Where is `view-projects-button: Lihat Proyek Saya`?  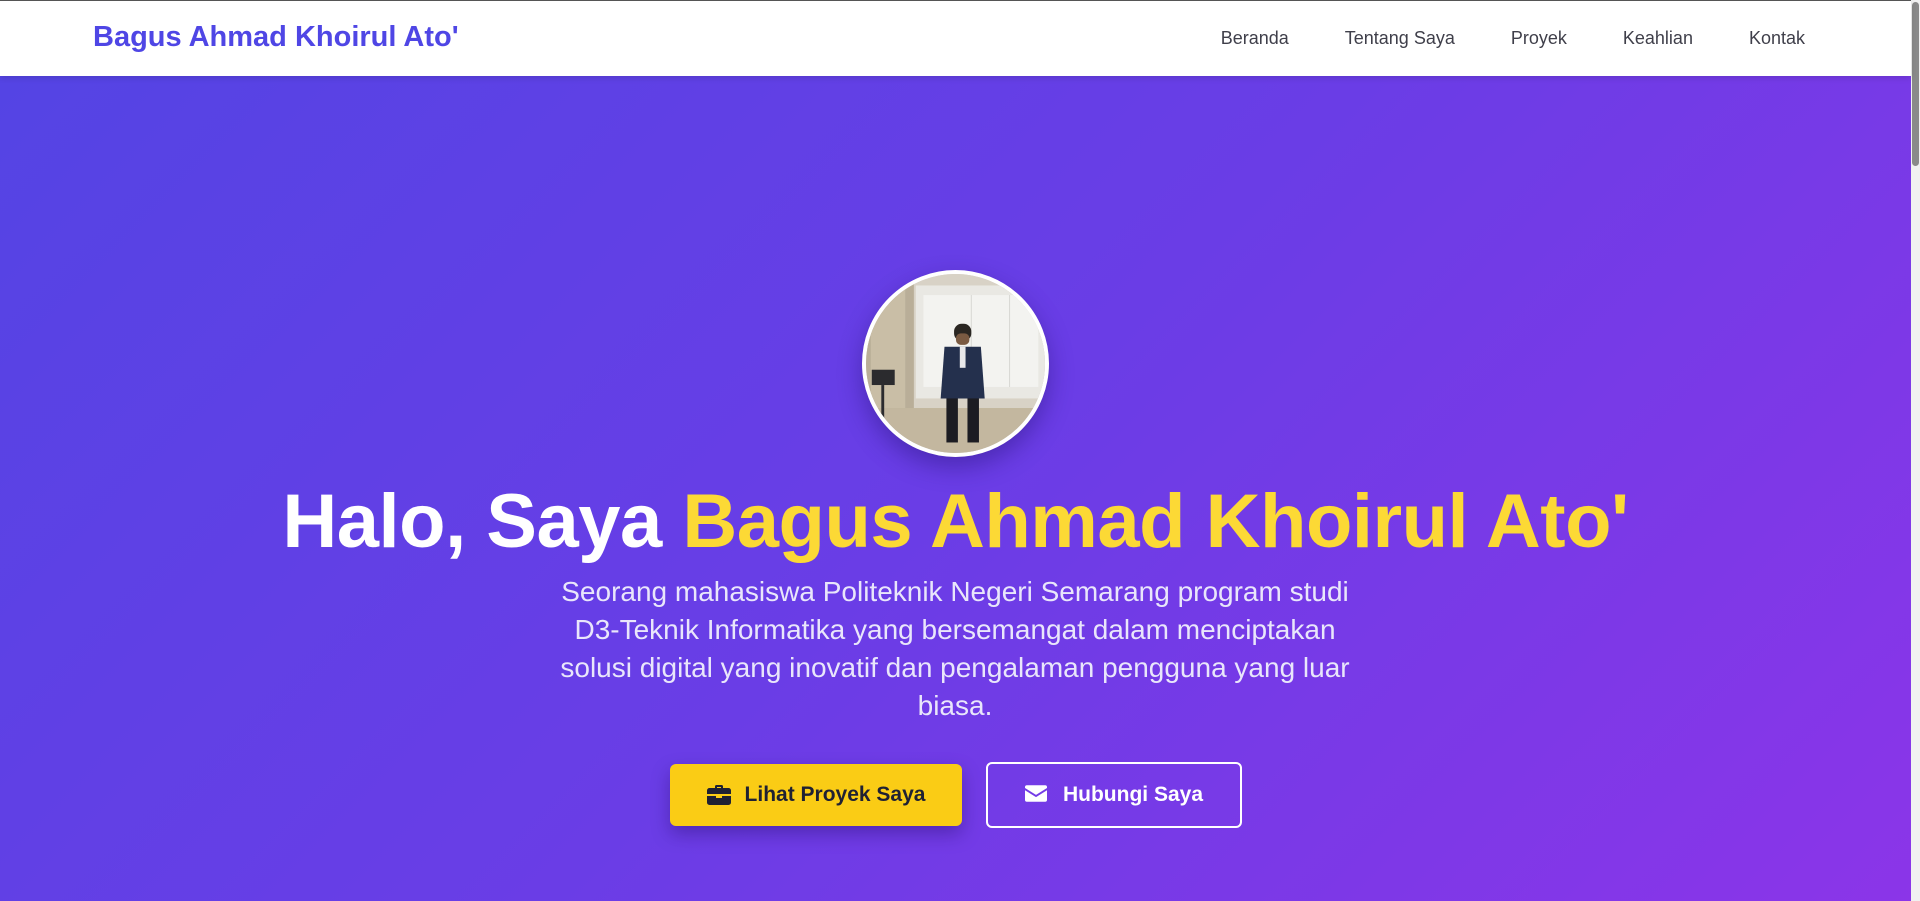 view-projects-button: Lihat Proyek Saya is located at coordinates (816, 795).